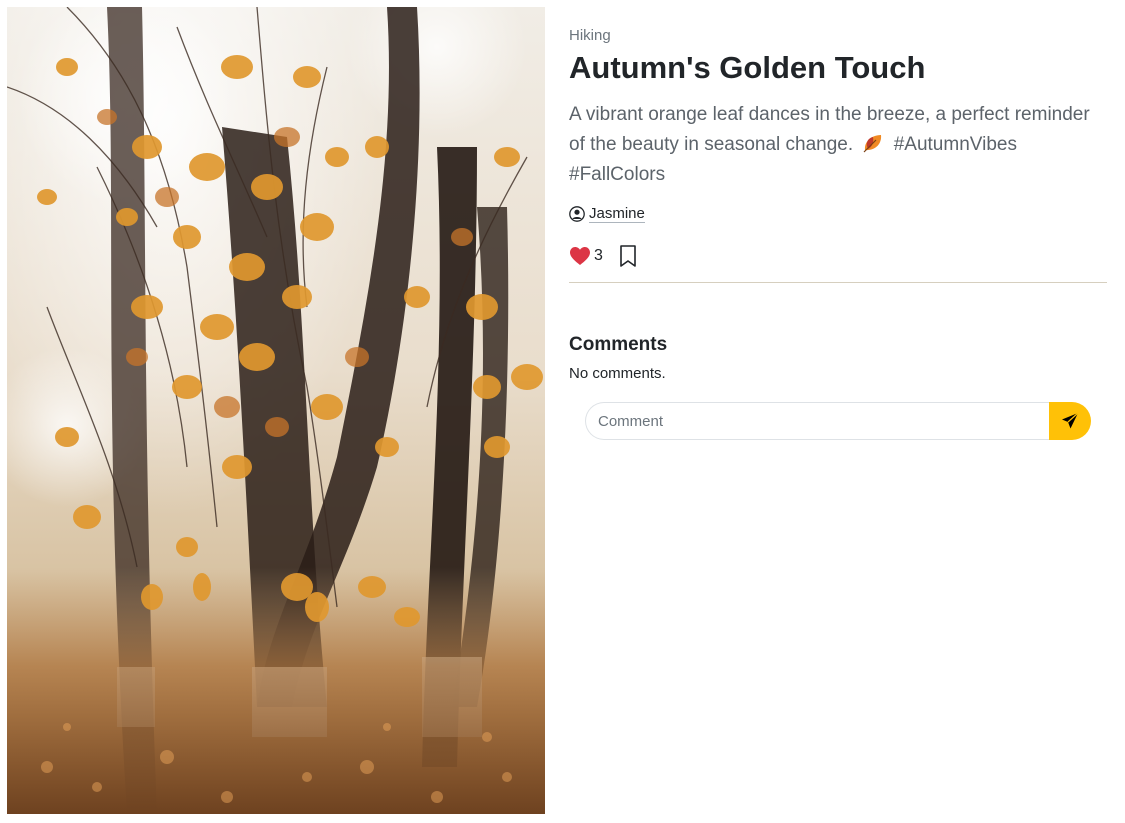 This screenshot has width=1125, height=823. I want to click on post-author: Jasmine, so click(838, 214).